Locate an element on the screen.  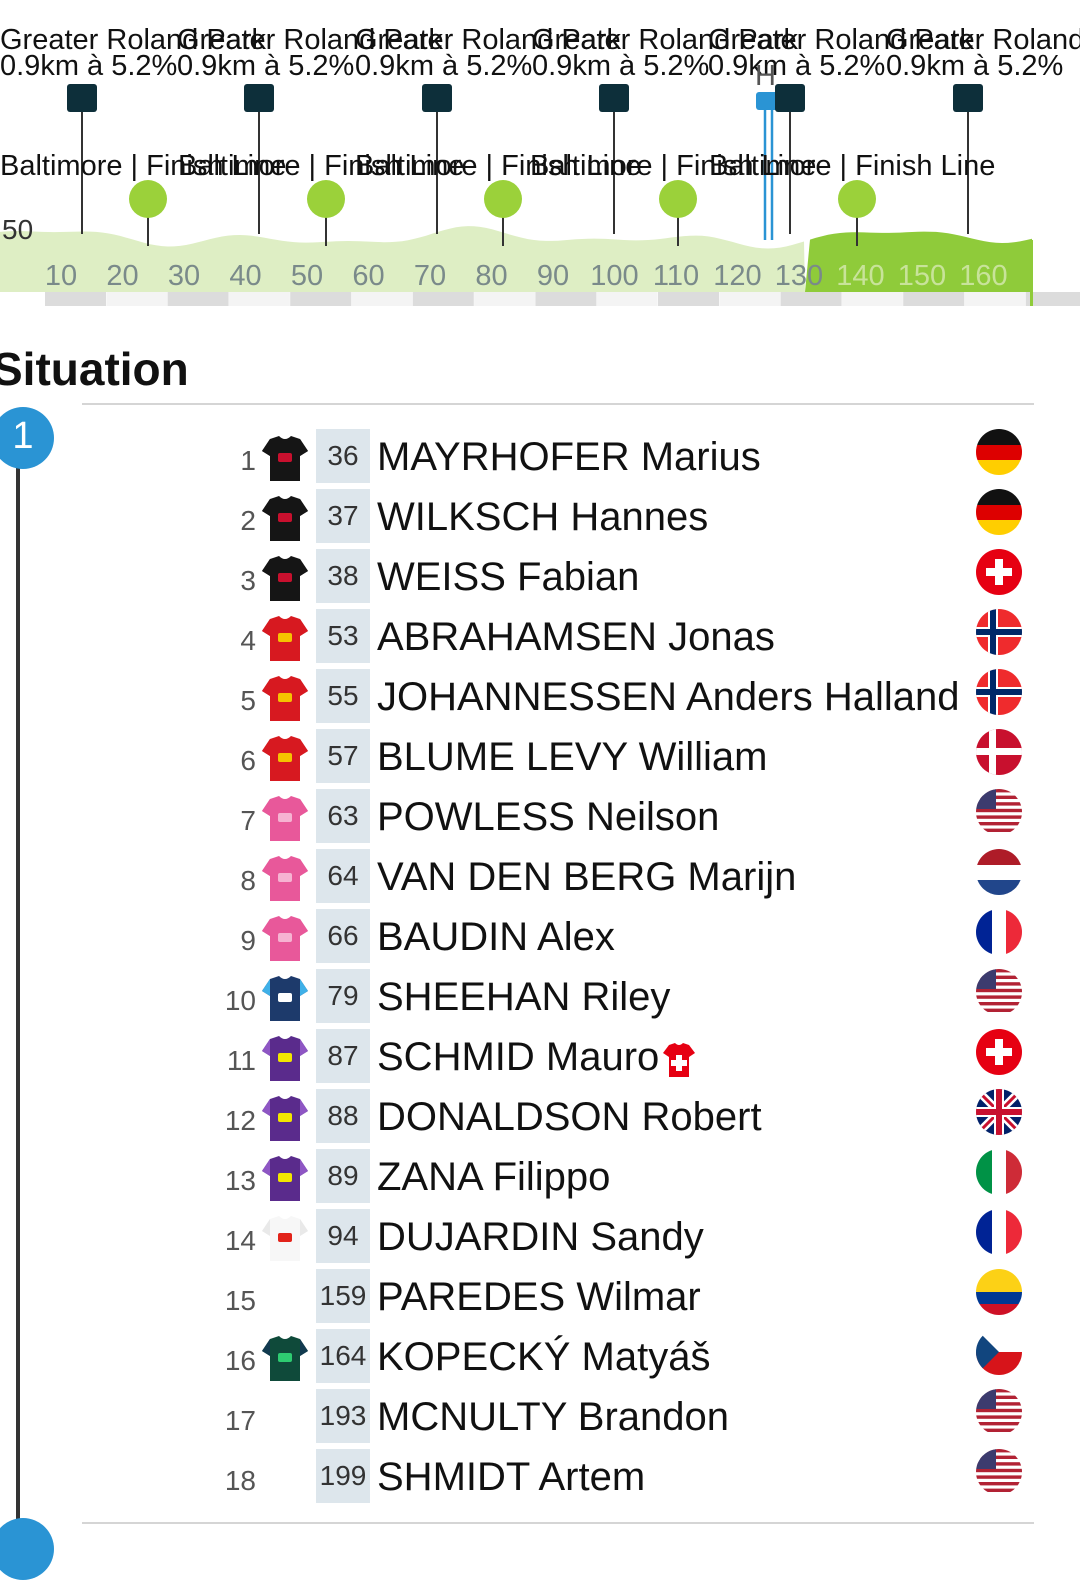
rider-name: BLUME LEVY William is located at coordinates (572, 757).